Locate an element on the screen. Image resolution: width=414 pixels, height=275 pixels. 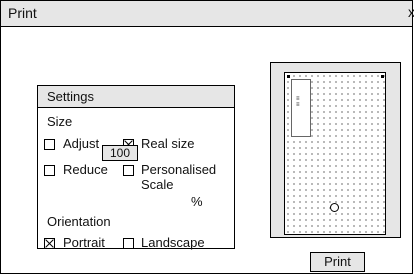
adjust-label: Adjust is located at coordinates (81, 143).